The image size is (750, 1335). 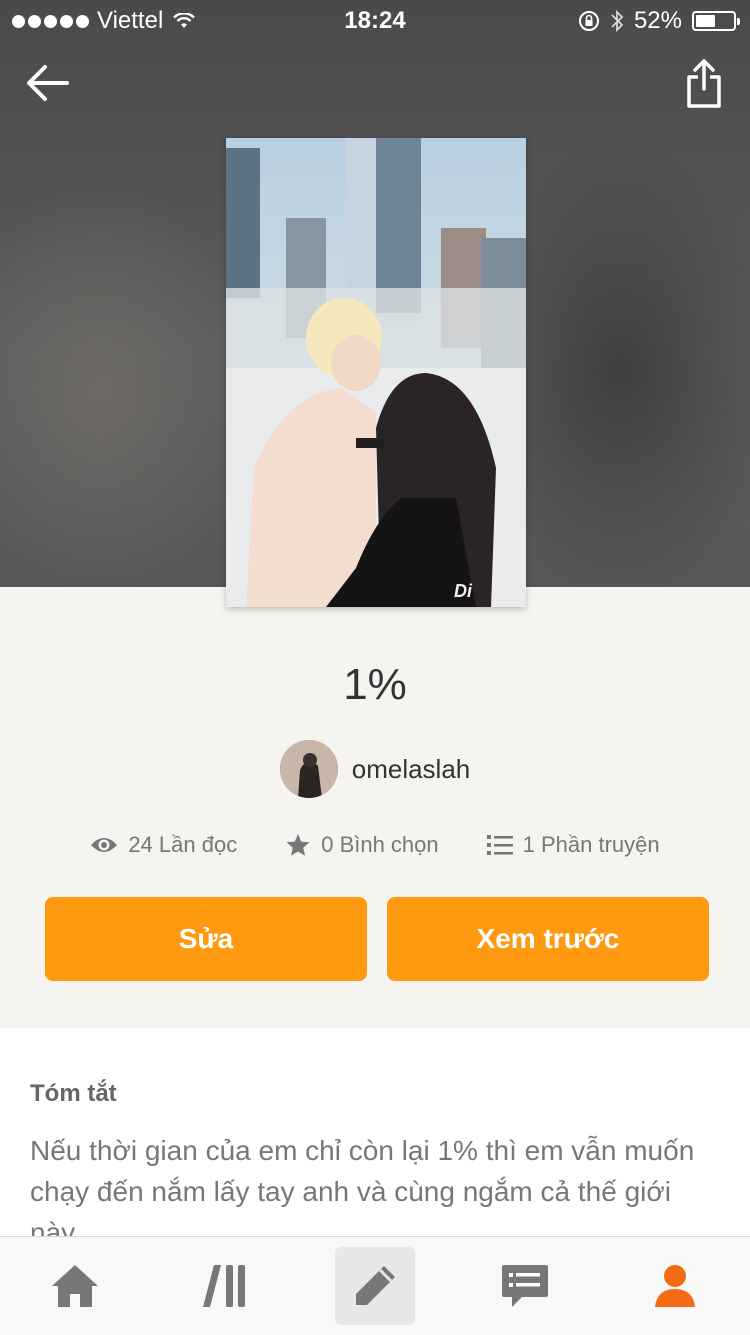 What do you see at coordinates (380, 844) in the screenshot?
I see `votes-count: 0 Bình chọn` at bounding box center [380, 844].